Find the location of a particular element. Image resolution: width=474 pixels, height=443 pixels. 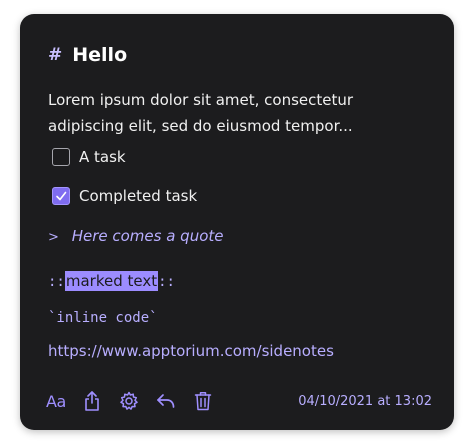

marked-suffix: :: is located at coordinates (166, 282).